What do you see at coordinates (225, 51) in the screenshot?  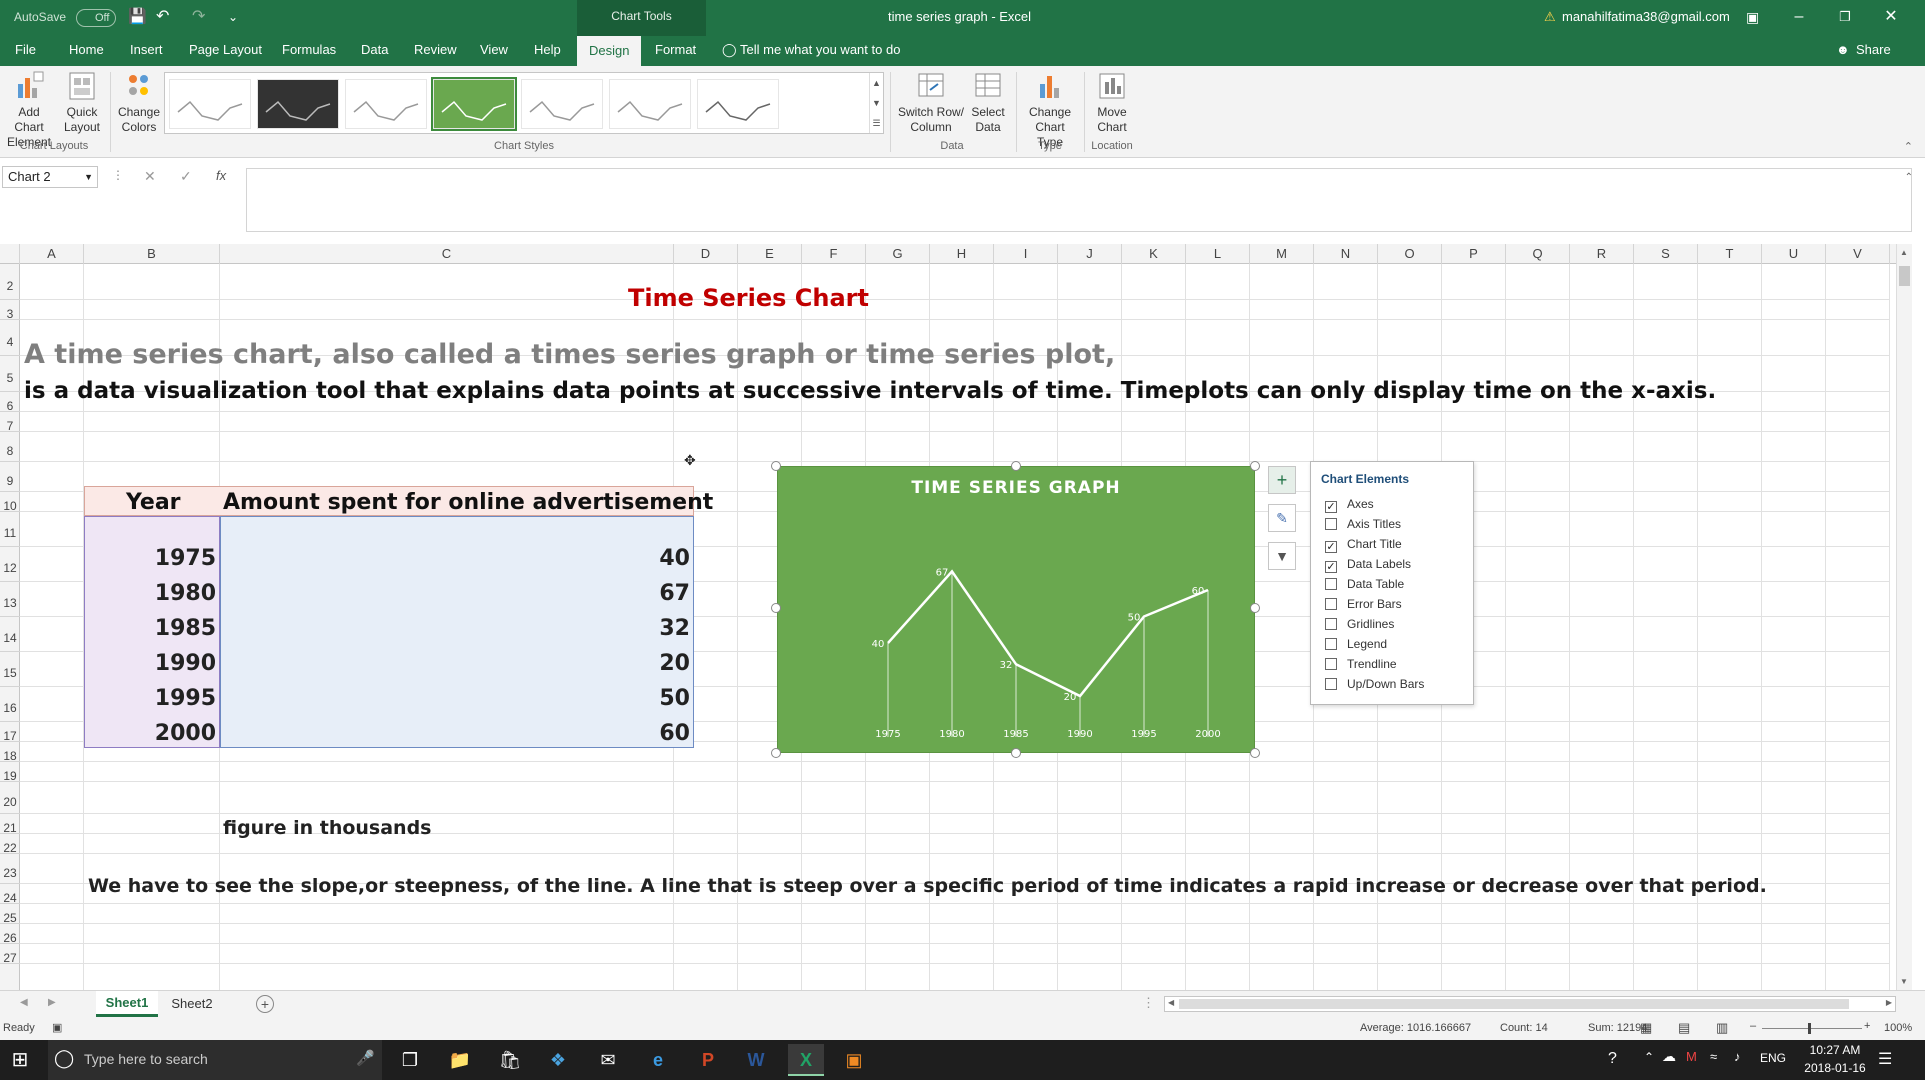 I see `tab-page-layout: Page Layout` at bounding box center [225, 51].